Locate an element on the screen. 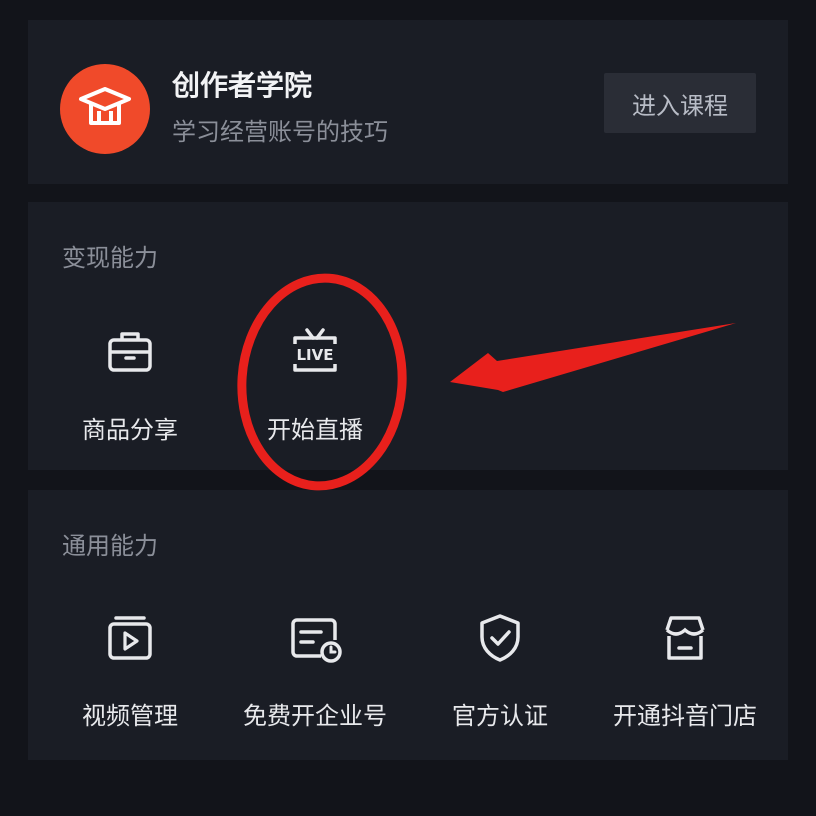 This screenshot has height=816, width=816. shield-check-icon is located at coordinates (500, 638).